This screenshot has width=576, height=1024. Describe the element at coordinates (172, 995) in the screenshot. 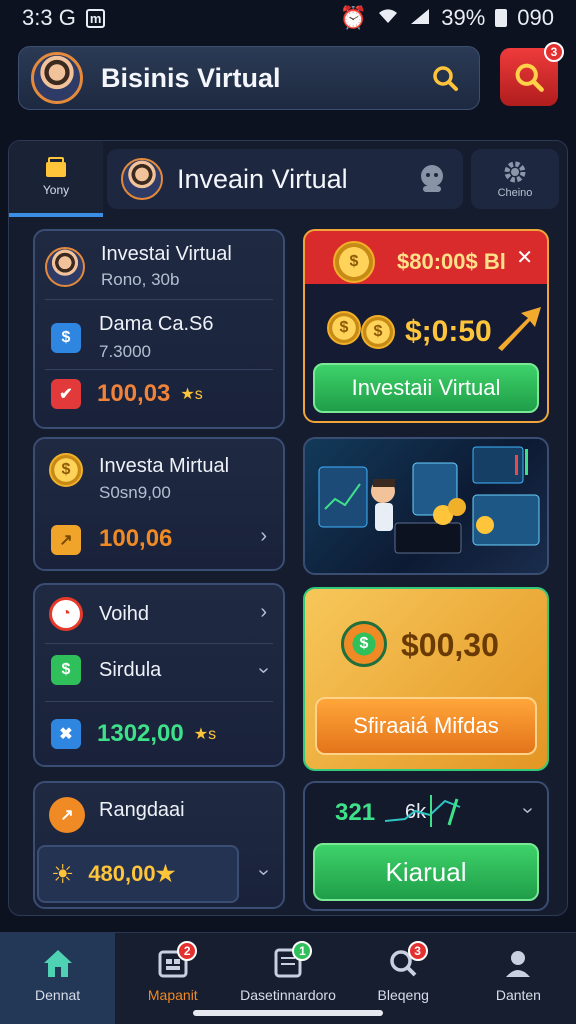

I see `nav-label: Mapanit` at that location.